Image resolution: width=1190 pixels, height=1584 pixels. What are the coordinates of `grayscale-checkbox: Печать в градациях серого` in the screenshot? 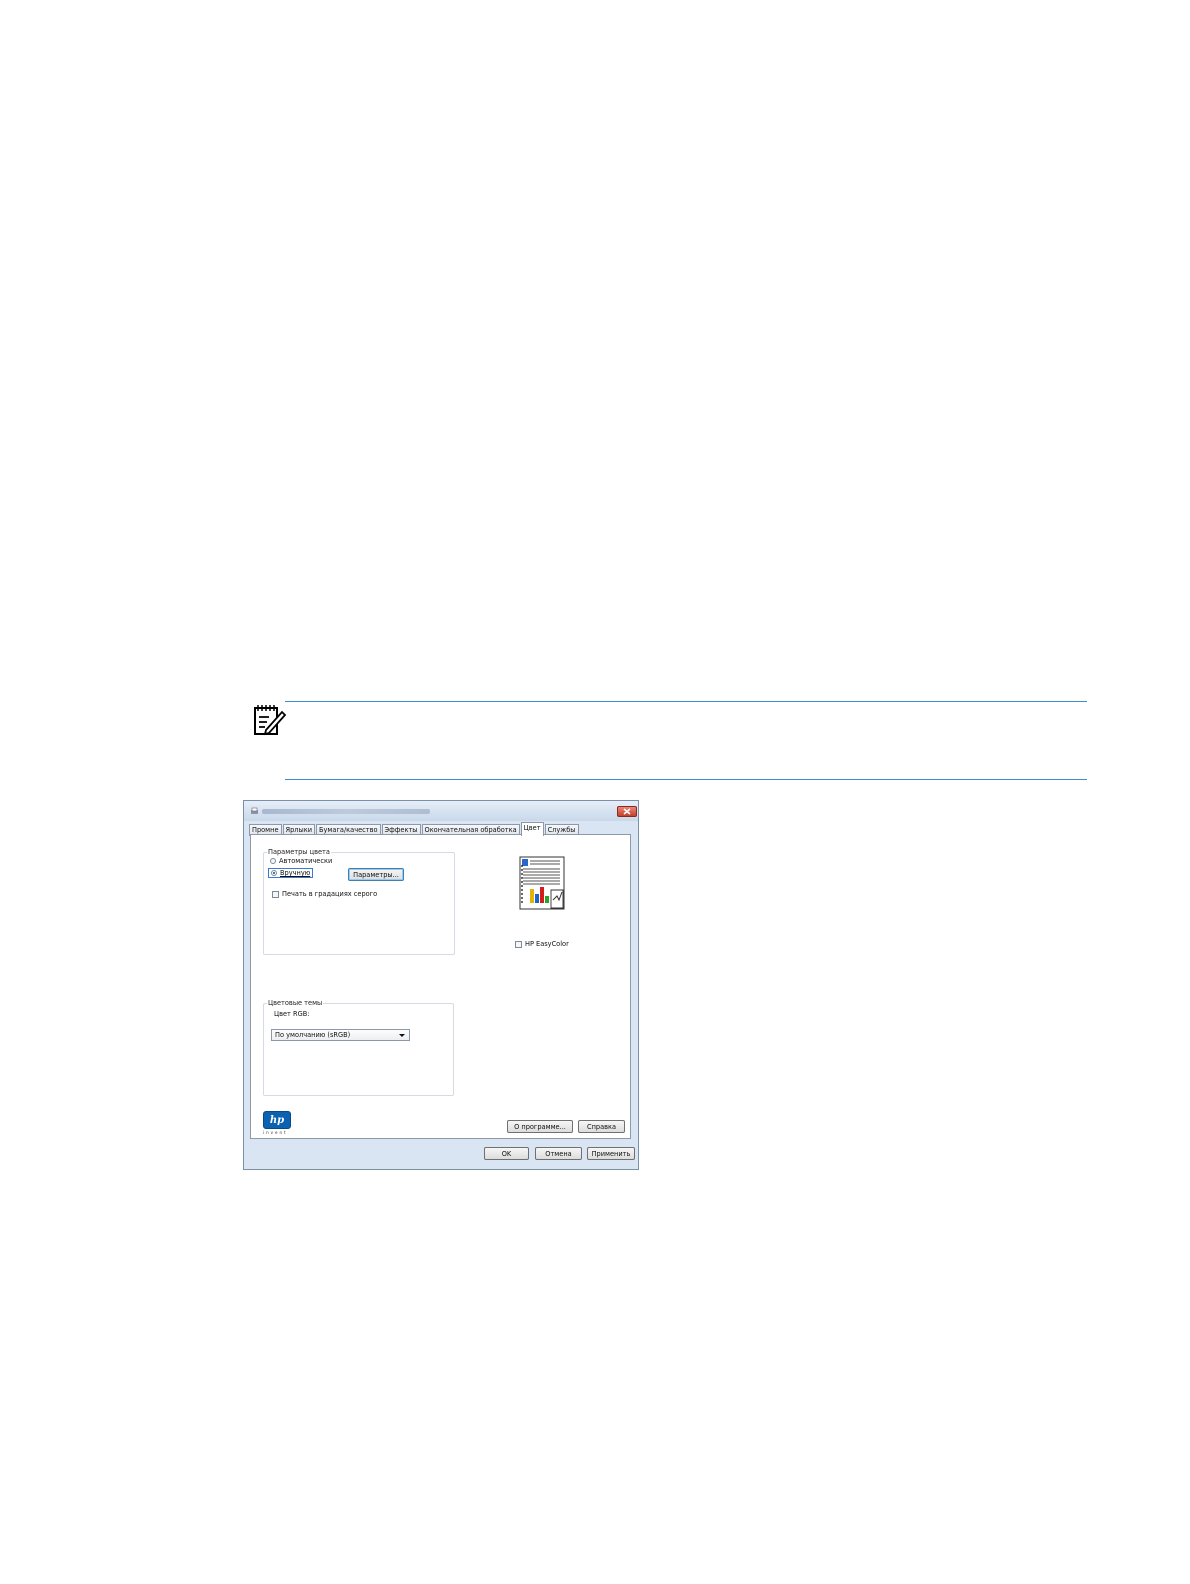 It's located at (324, 894).